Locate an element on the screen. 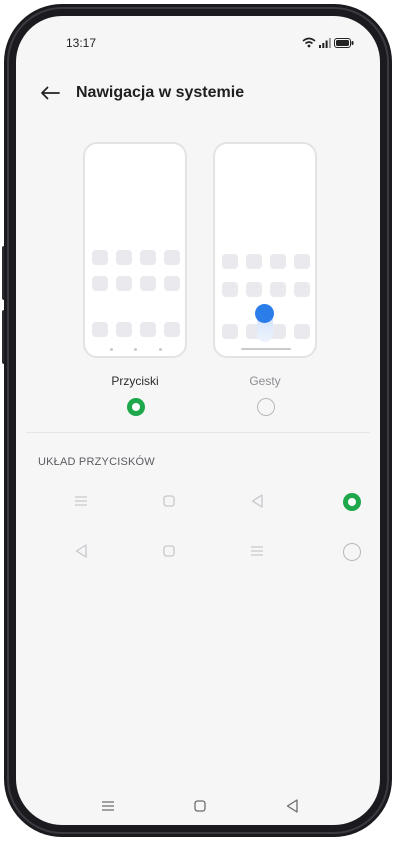 This screenshot has width=396, height=841. radio-gestures-mode is located at coordinates (266, 407).